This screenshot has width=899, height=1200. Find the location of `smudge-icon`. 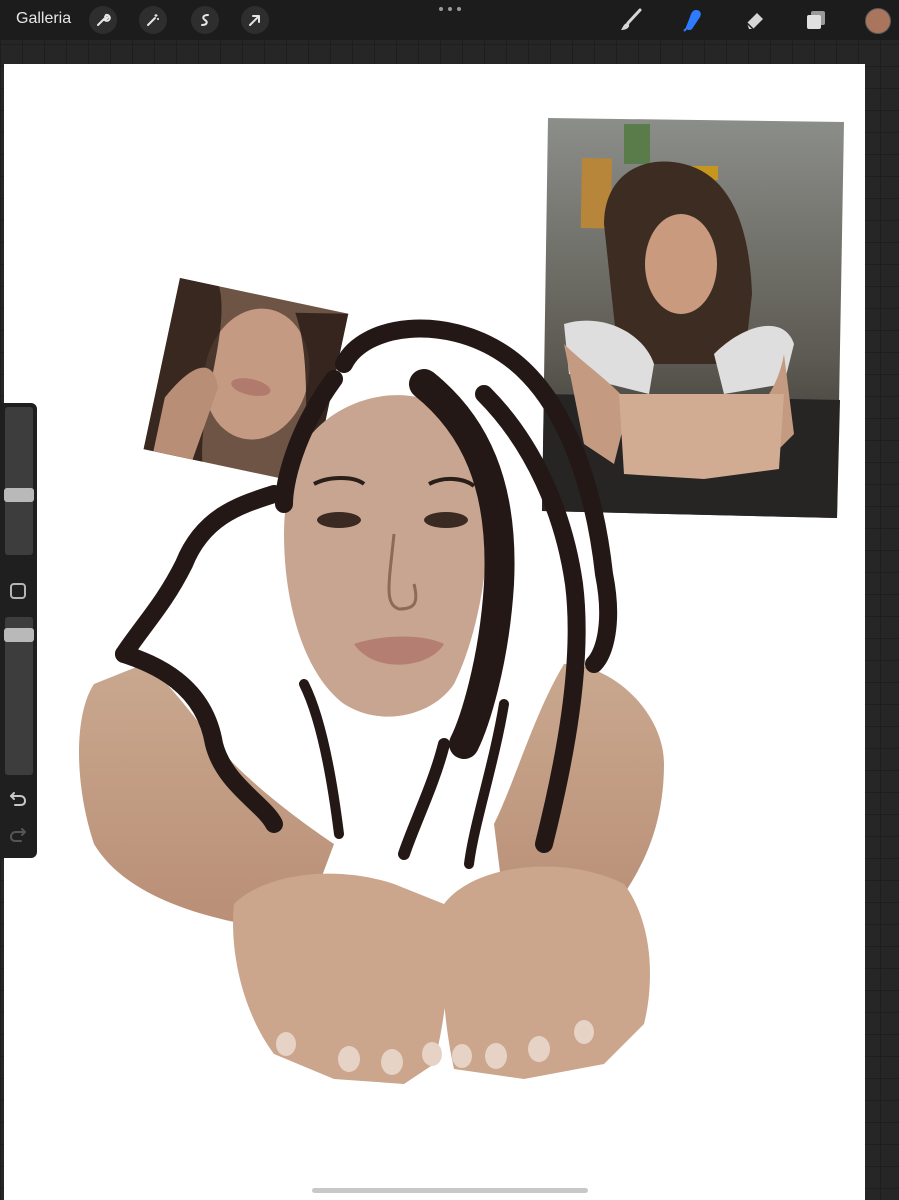

smudge-icon is located at coordinates (693, 20).